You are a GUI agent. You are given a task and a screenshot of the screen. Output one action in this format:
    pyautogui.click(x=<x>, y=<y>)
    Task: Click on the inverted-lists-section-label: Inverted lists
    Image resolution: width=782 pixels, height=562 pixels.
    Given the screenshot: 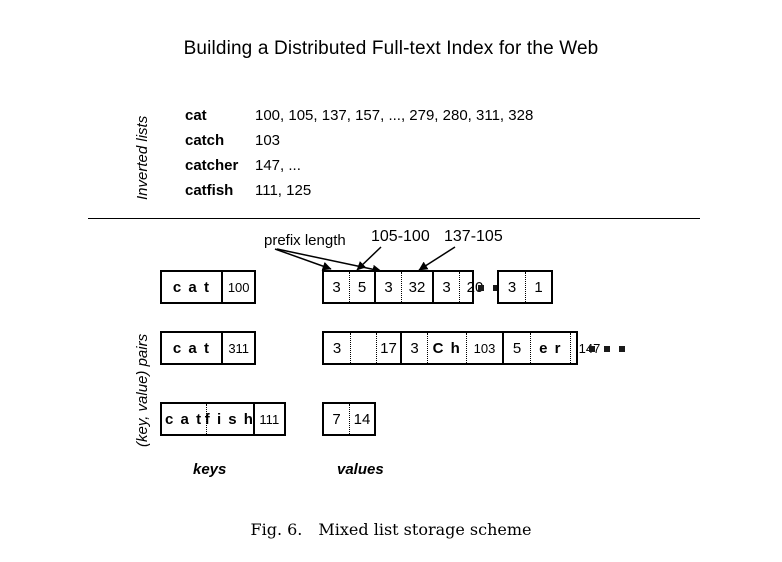 What is the action you would take?
    pyautogui.click(x=142, y=157)
    